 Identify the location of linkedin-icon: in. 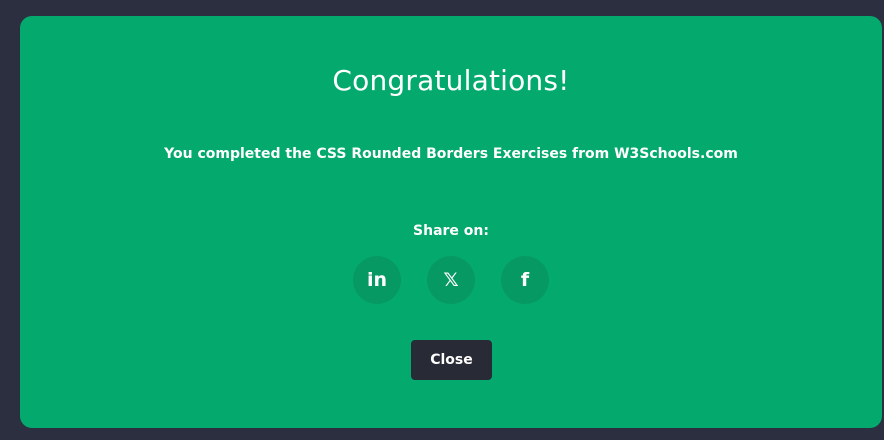
(377, 279).